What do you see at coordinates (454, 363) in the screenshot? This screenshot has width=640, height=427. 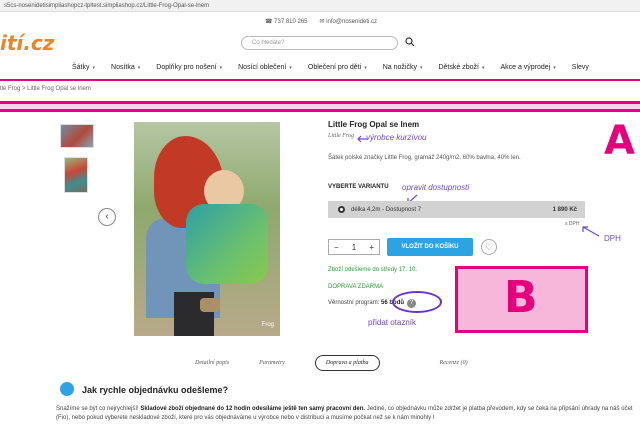 I see `tab-reviews: Recenze (0)` at bounding box center [454, 363].